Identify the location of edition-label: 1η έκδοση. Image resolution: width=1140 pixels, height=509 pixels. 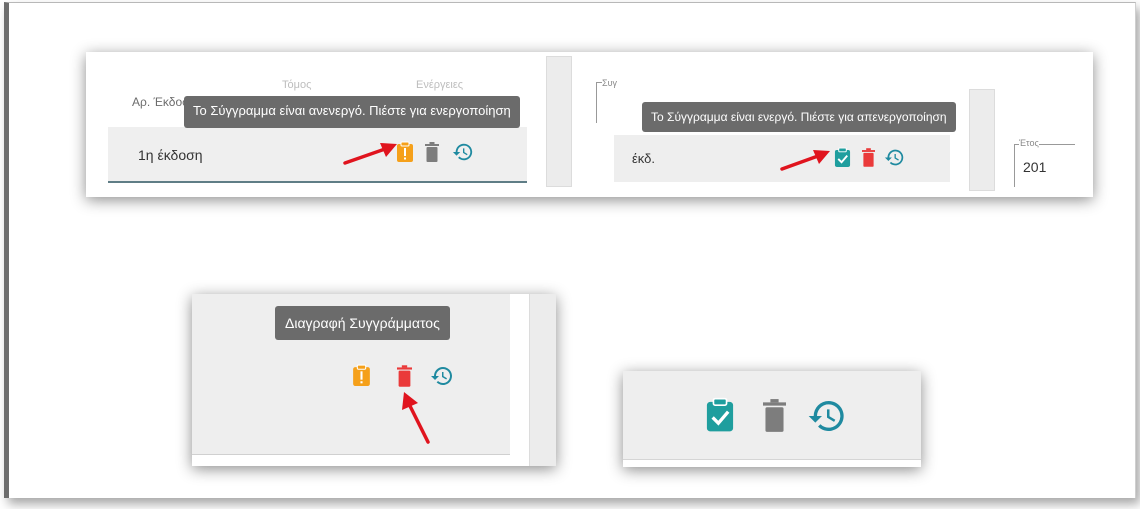
(170, 155).